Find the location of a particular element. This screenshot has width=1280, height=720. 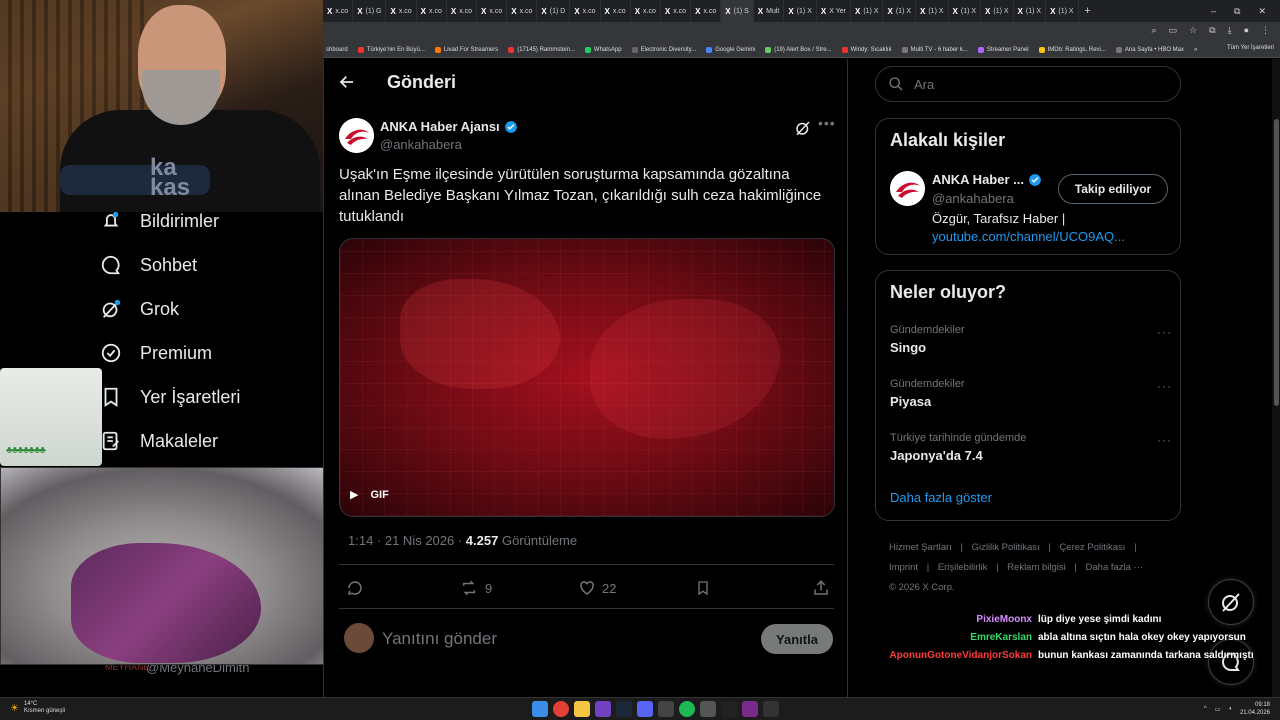

nav-item-bookmarks: Yer İşaretleri is located at coordinates (170, 397).